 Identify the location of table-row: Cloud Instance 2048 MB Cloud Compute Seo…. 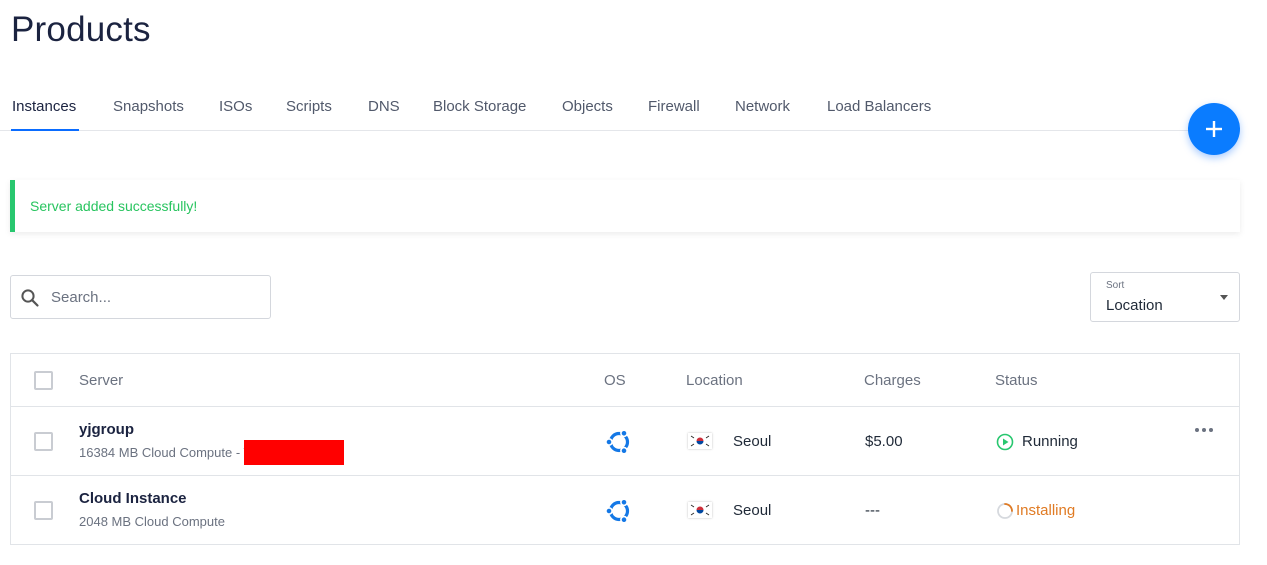
(625, 510).